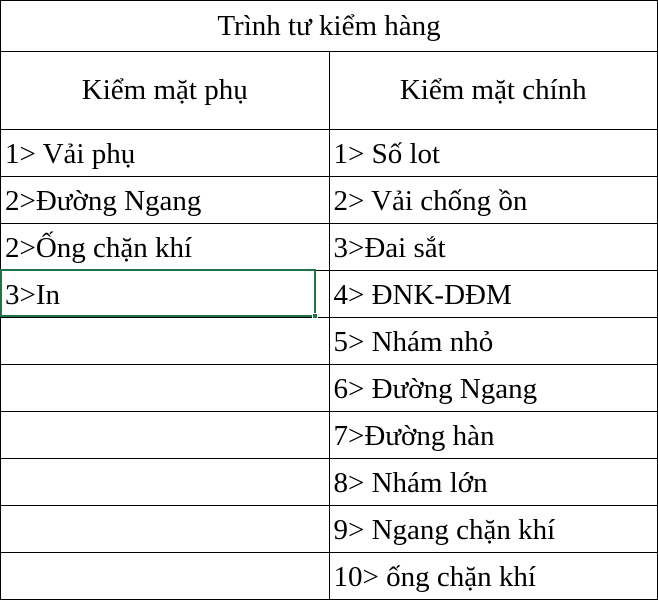 The height and width of the screenshot is (600, 658). I want to click on header-row: Kiểm mặt phụ Kiểm mặt chính, so click(329, 90).